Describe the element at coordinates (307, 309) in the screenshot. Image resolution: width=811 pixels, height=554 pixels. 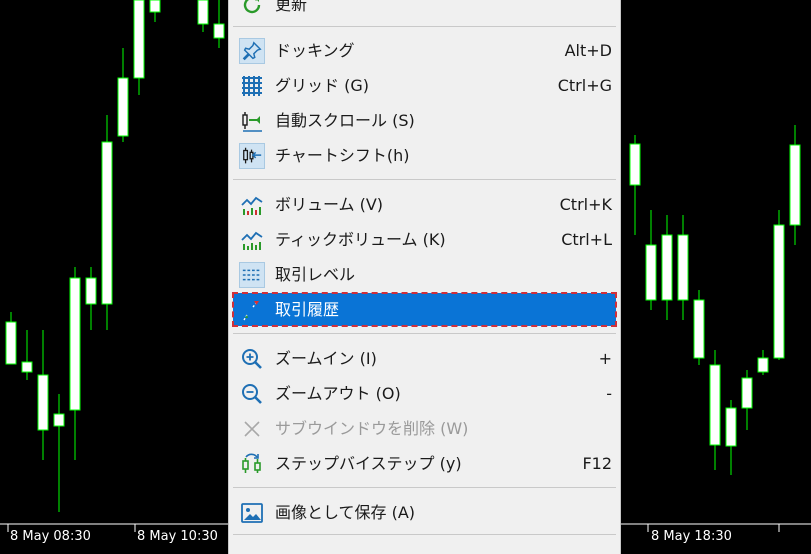
I see `menu-item-label: 取引履歴` at that location.